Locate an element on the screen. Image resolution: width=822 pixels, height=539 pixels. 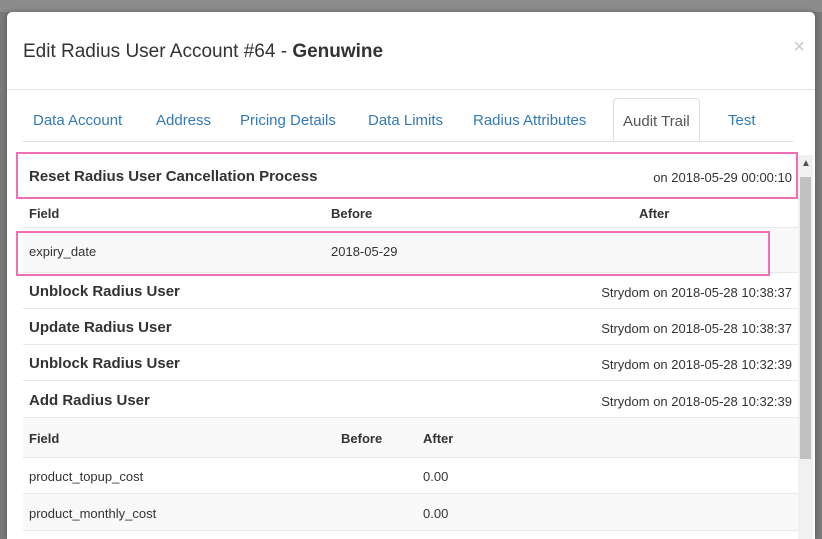
tab-data-account: Data Account is located at coordinates (77, 119).